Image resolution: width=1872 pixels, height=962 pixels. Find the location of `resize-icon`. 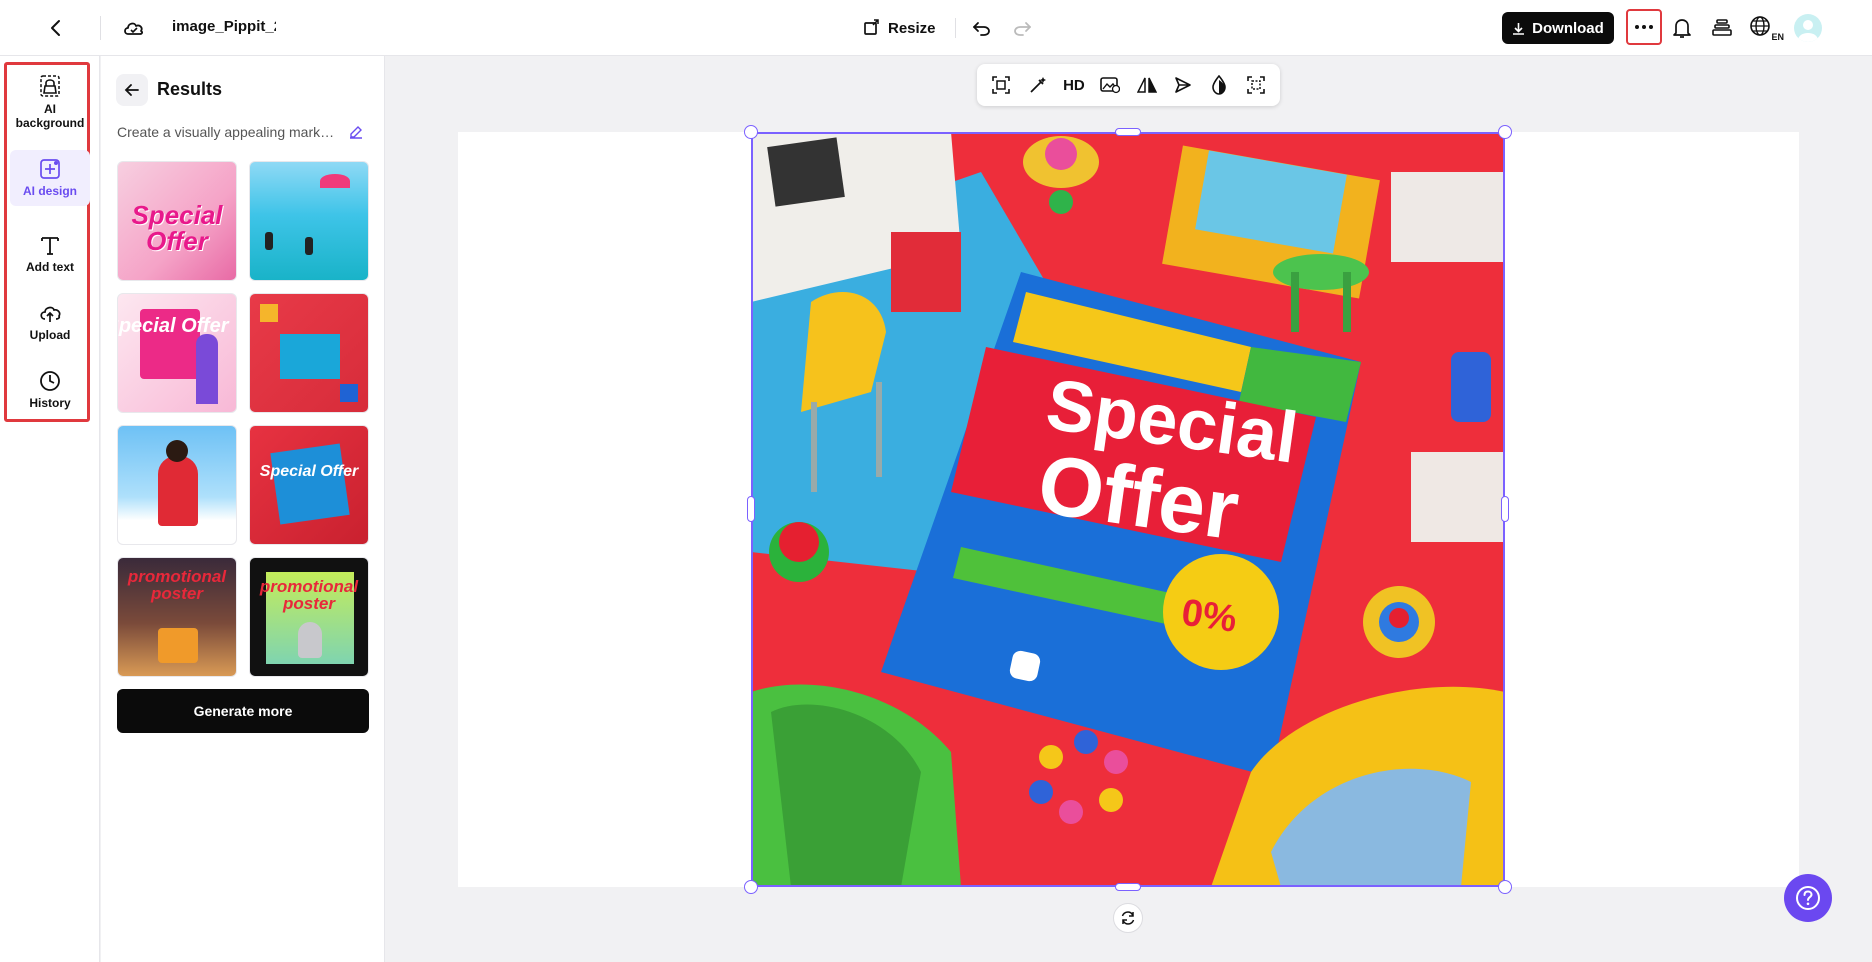

resize-icon is located at coordinates (871, 27).